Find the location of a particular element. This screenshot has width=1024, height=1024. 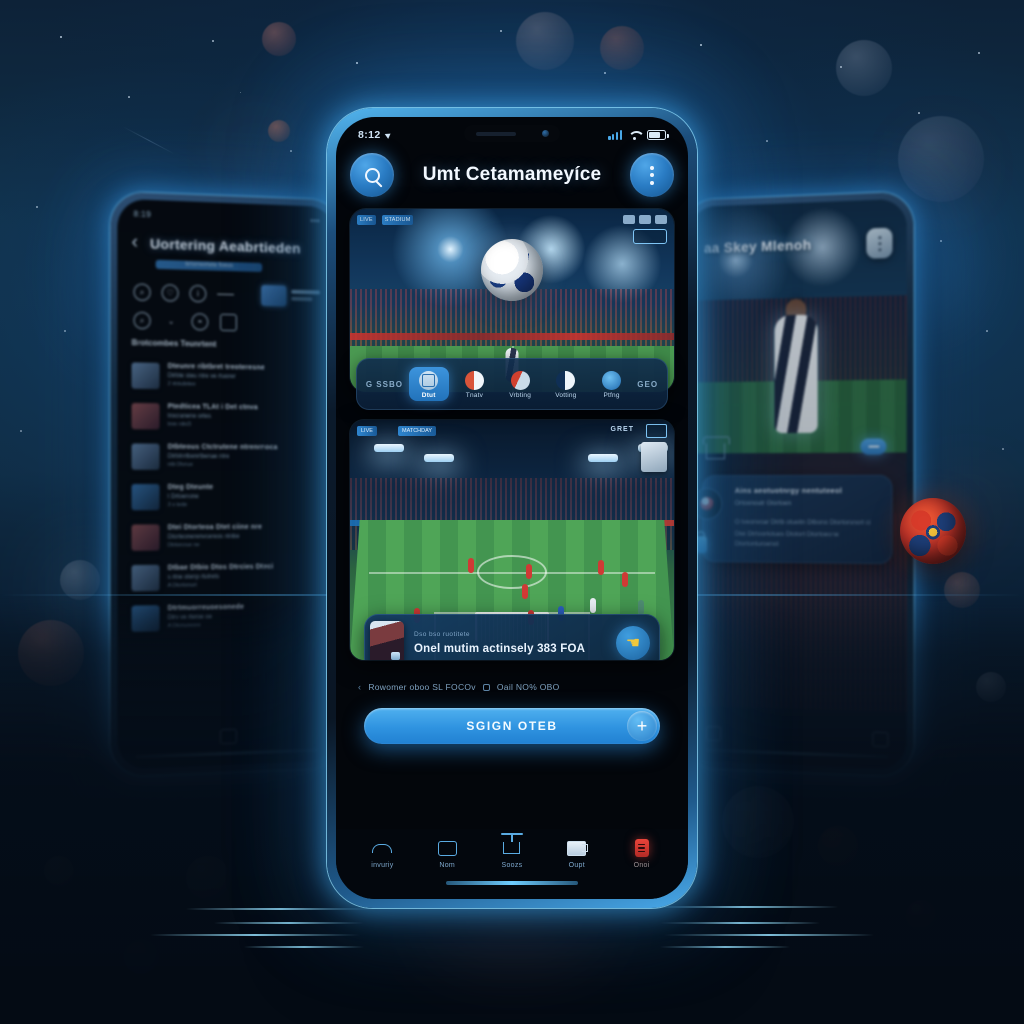

battery-icon is located at coordinates (658, 135).